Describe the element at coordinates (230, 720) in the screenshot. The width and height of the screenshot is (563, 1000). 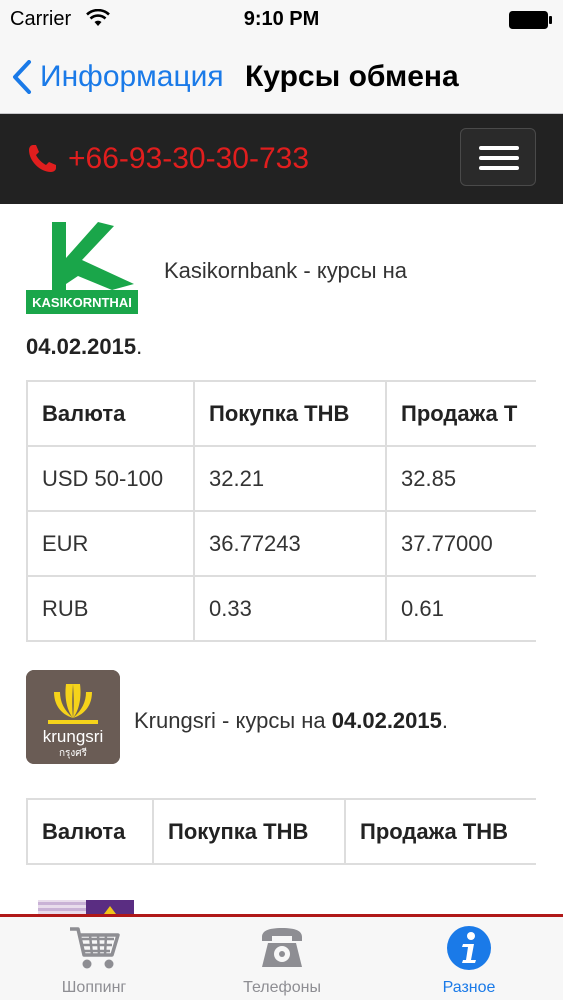
I see `krungsri-heading: Krungsri - курсы на` at that location.